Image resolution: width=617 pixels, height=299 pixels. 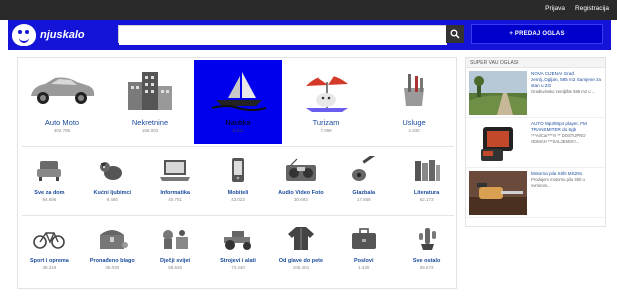 I want to click on category-count: 73.440, so click(x=238, y=267).